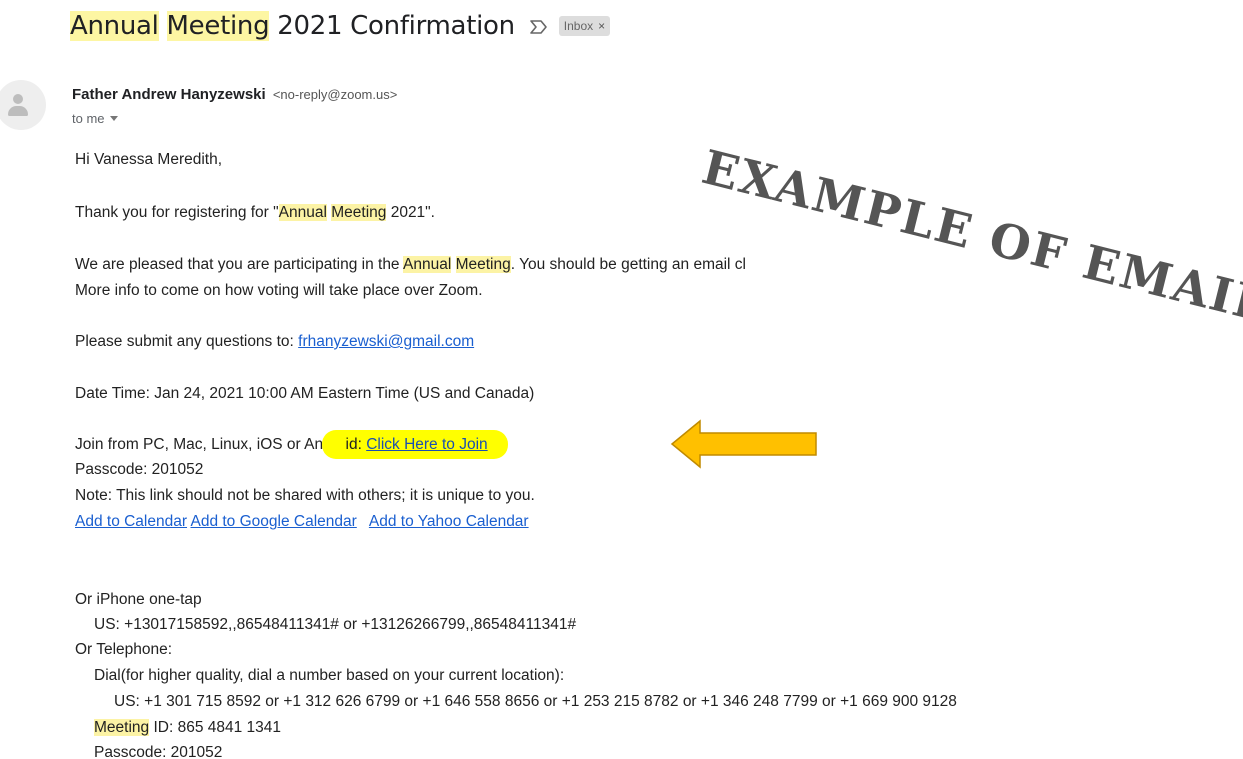  Describe the element at coordinates (218, 26) in the screenshot. I see `subject-highlight-meeting: Meeting` at that location.